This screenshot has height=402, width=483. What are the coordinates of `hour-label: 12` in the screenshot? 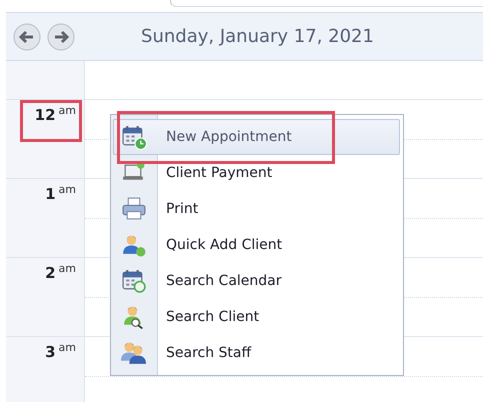 It's located at (45, 115).